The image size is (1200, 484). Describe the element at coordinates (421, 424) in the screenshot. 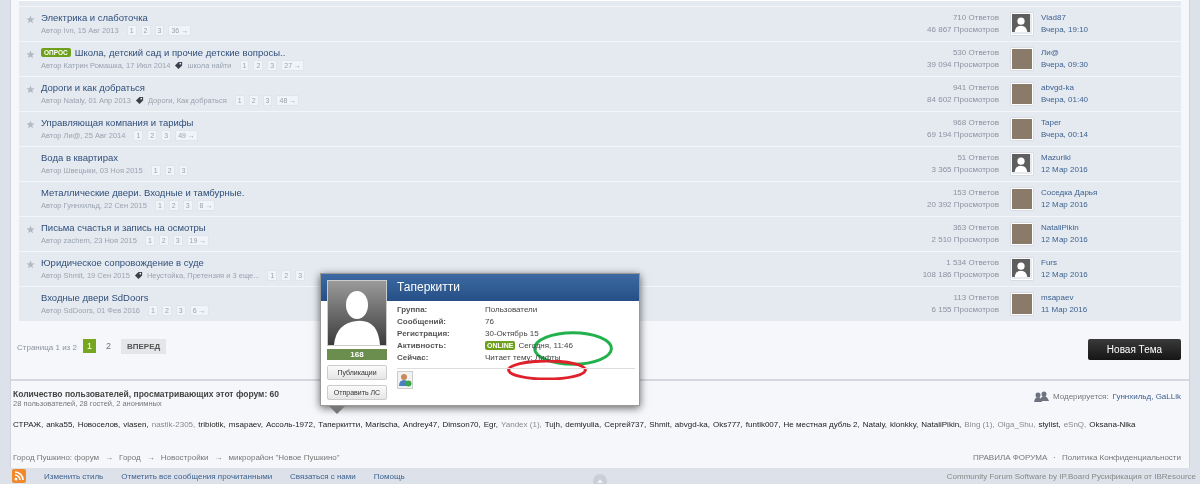

I see `online-user: Andrey47,` at that location.